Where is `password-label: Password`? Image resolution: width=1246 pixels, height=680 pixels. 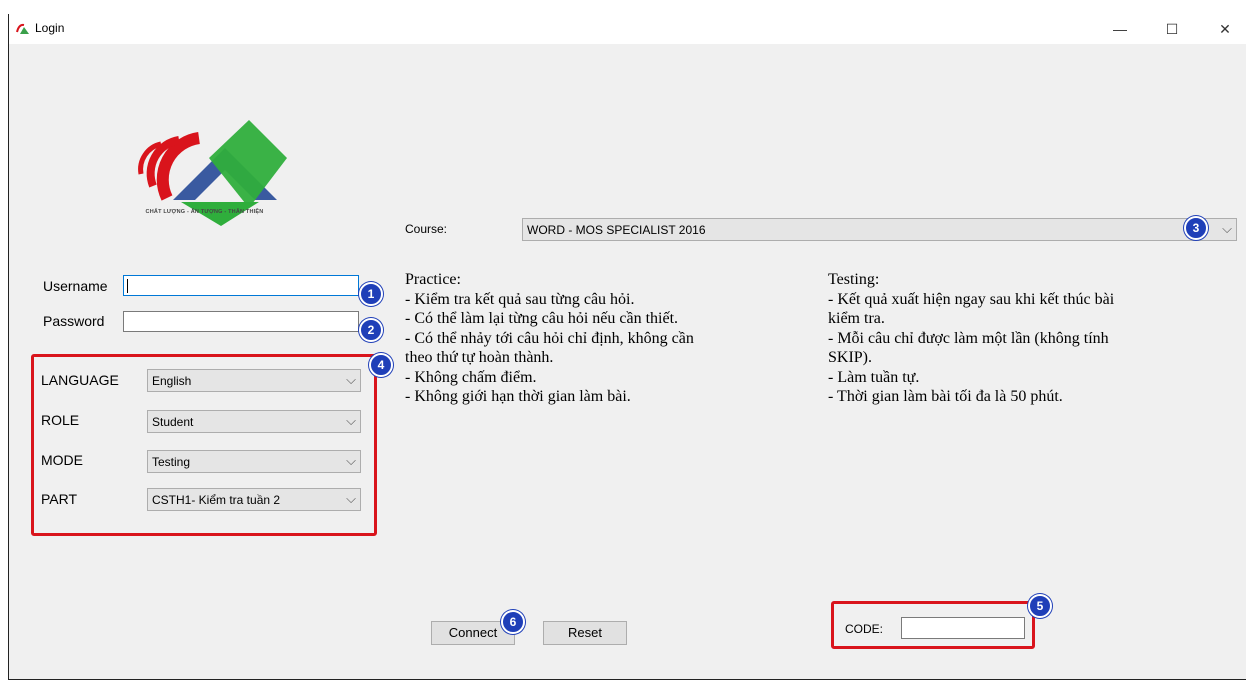 password-label: Password is located at coordinates (74, 321).